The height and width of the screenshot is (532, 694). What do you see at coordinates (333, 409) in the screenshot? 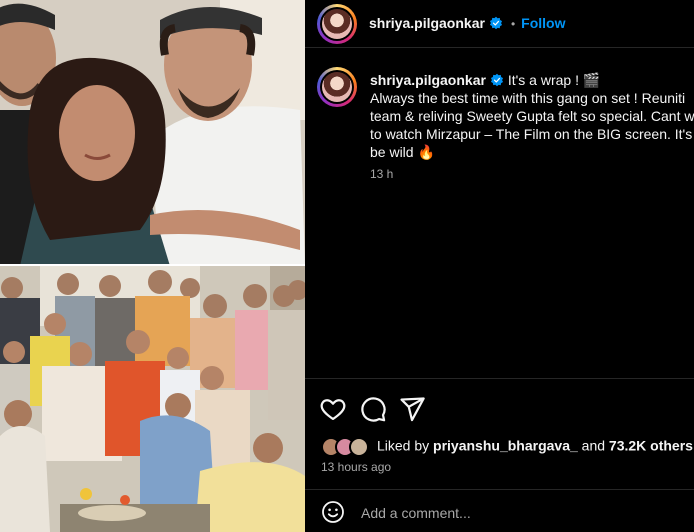
I see `heart-icon` at bounding box center [333, 409].